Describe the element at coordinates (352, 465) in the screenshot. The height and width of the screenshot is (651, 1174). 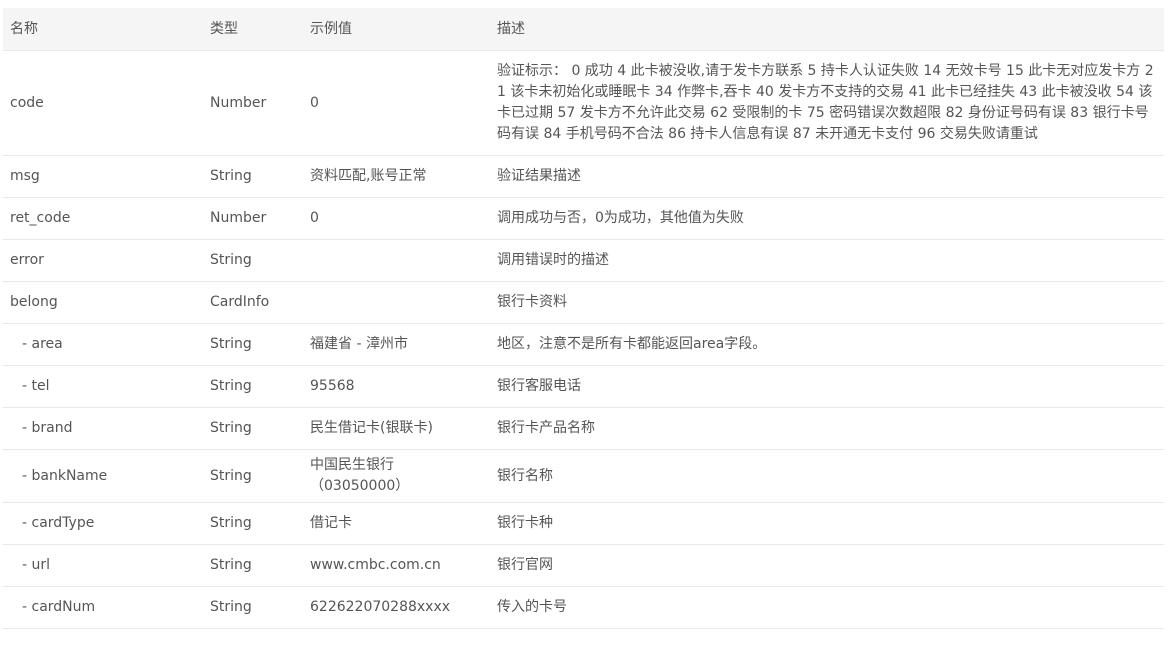
I see `field-example-line: 中国民生银行` at that location.